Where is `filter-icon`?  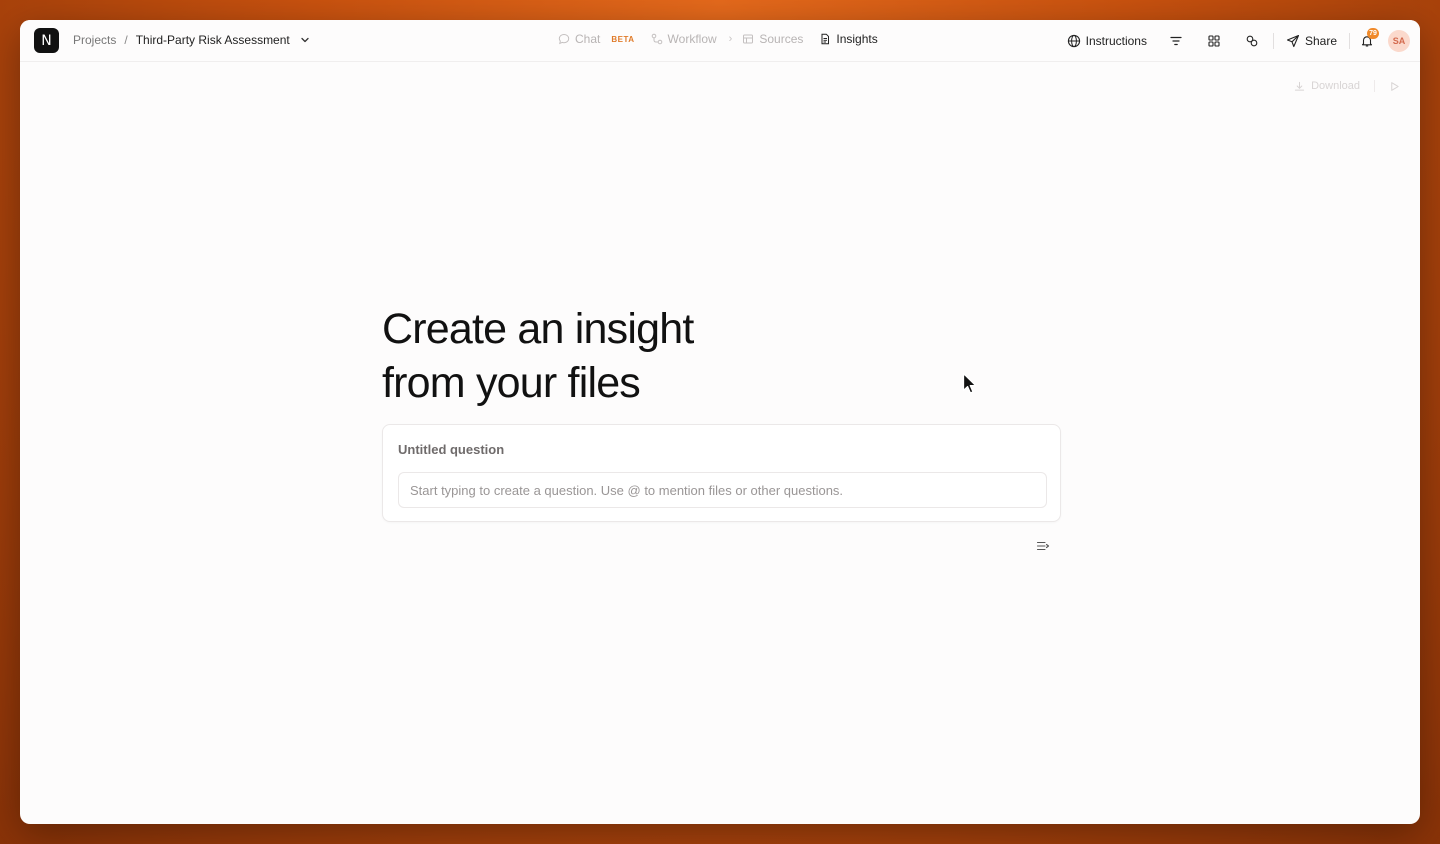
filter-icon is located at coordinates (1176, 41).